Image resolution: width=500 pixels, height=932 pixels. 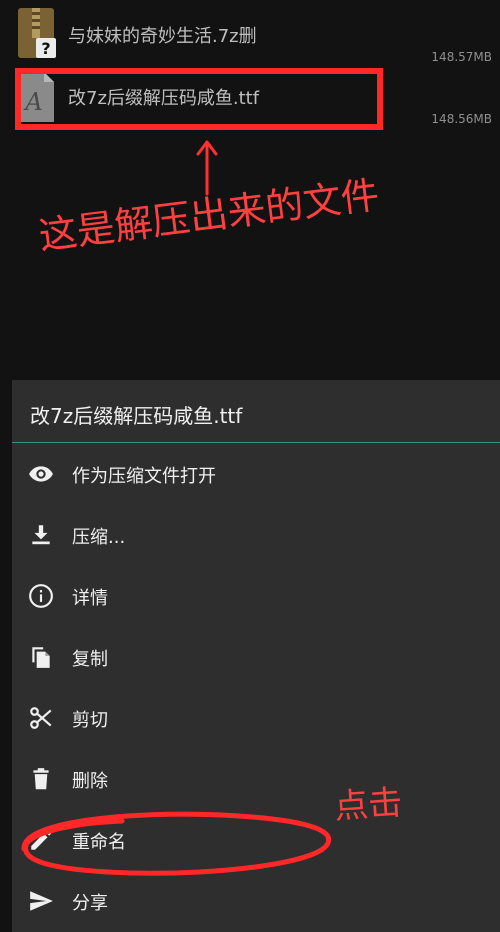 What do you see at coordinates (90, 720) in the screenshot?
I see `menu-item-label: 剪切` at bounding box center [90, 720].